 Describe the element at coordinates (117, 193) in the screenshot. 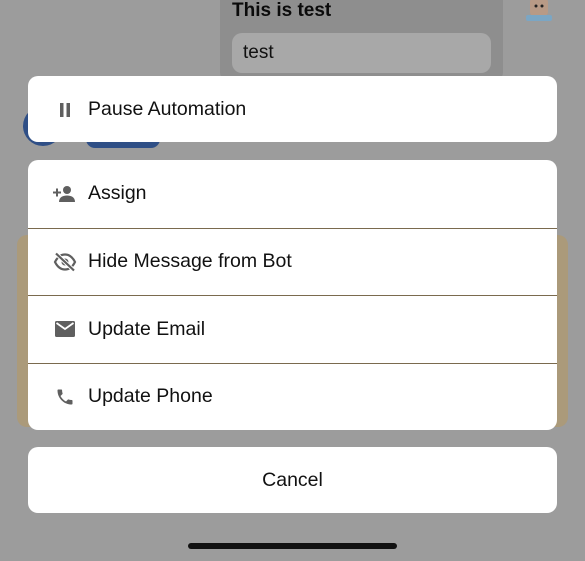

I see `assign-label: Assign` at that location.